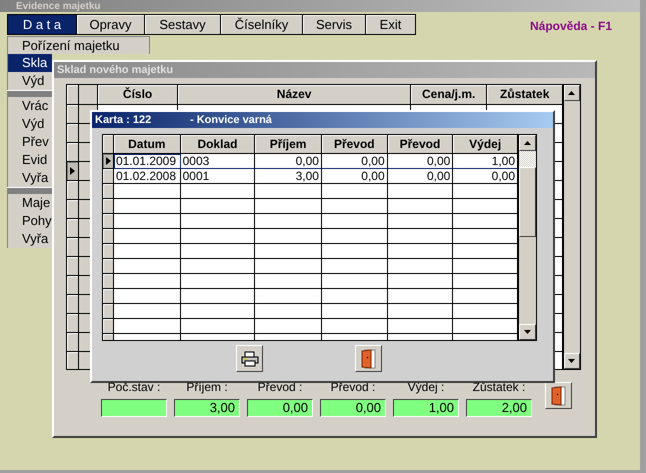 This screenshot has width=646, height=473. What do you see at coordinates (499, 408) in the screenshot?
I see `total-field: 2,00` at bounding box center [499, 408].